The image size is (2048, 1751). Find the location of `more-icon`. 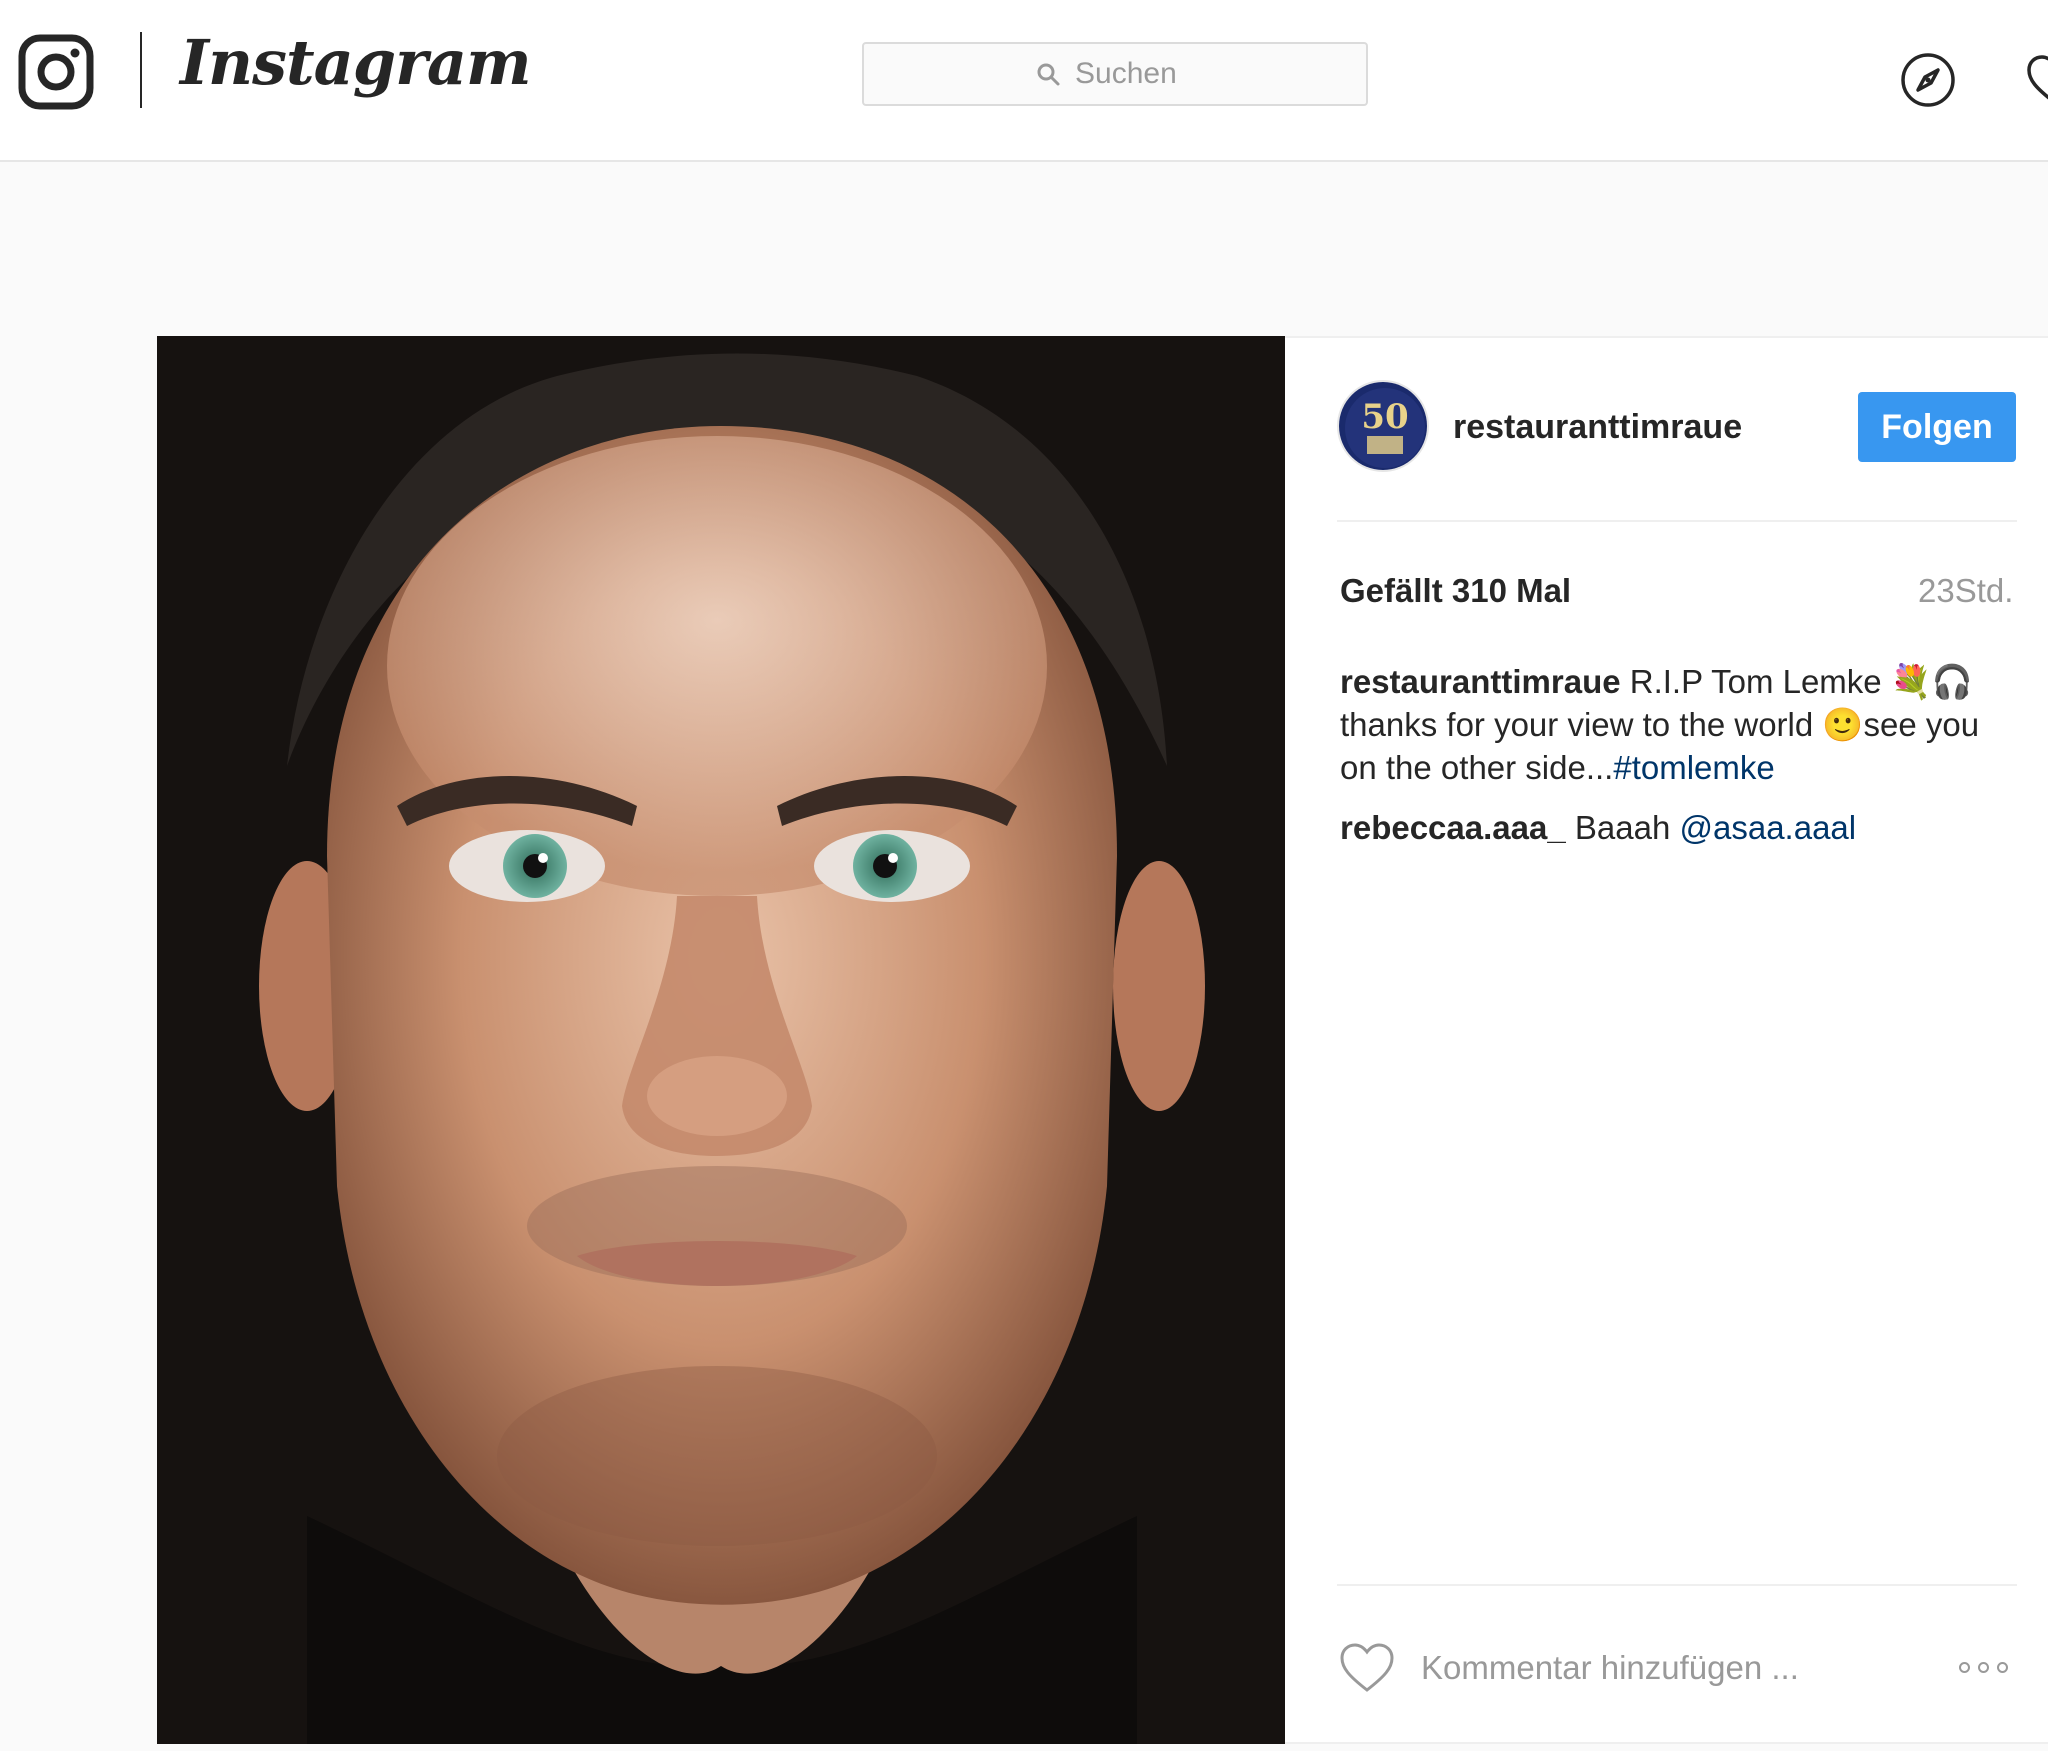

more-icon is located at coordinates (1989, 1667).